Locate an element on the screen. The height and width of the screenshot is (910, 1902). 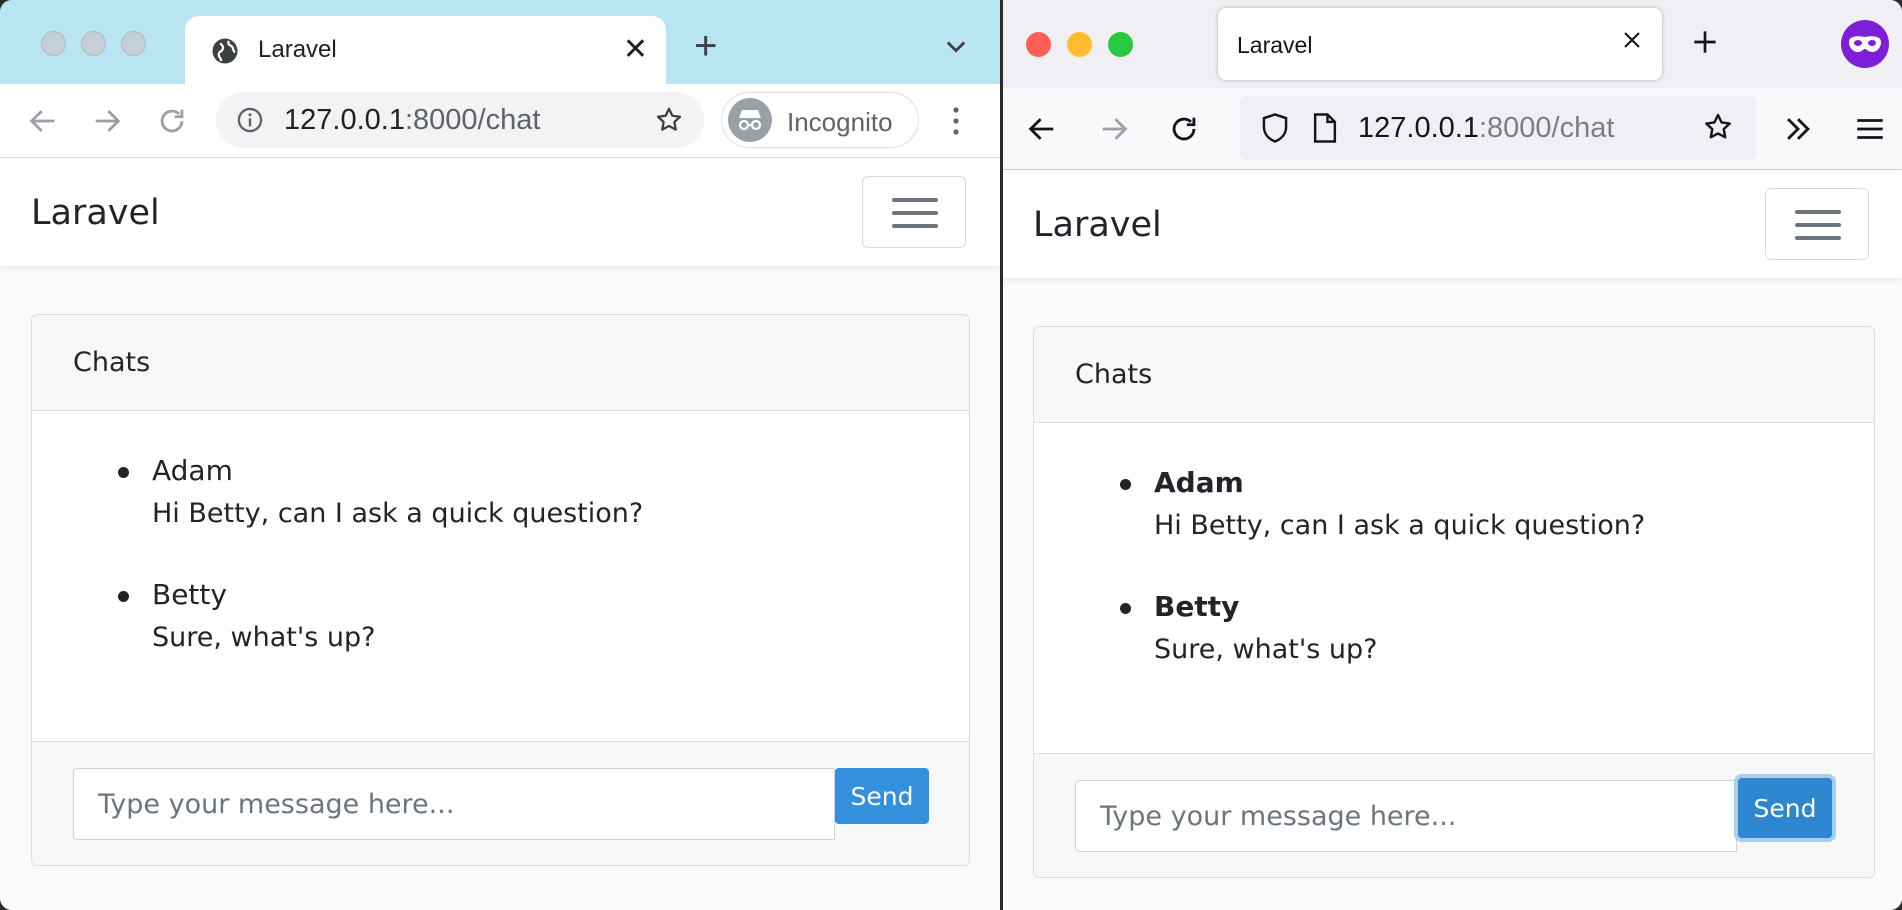
close-icon is located at coordinates (1632, 40).